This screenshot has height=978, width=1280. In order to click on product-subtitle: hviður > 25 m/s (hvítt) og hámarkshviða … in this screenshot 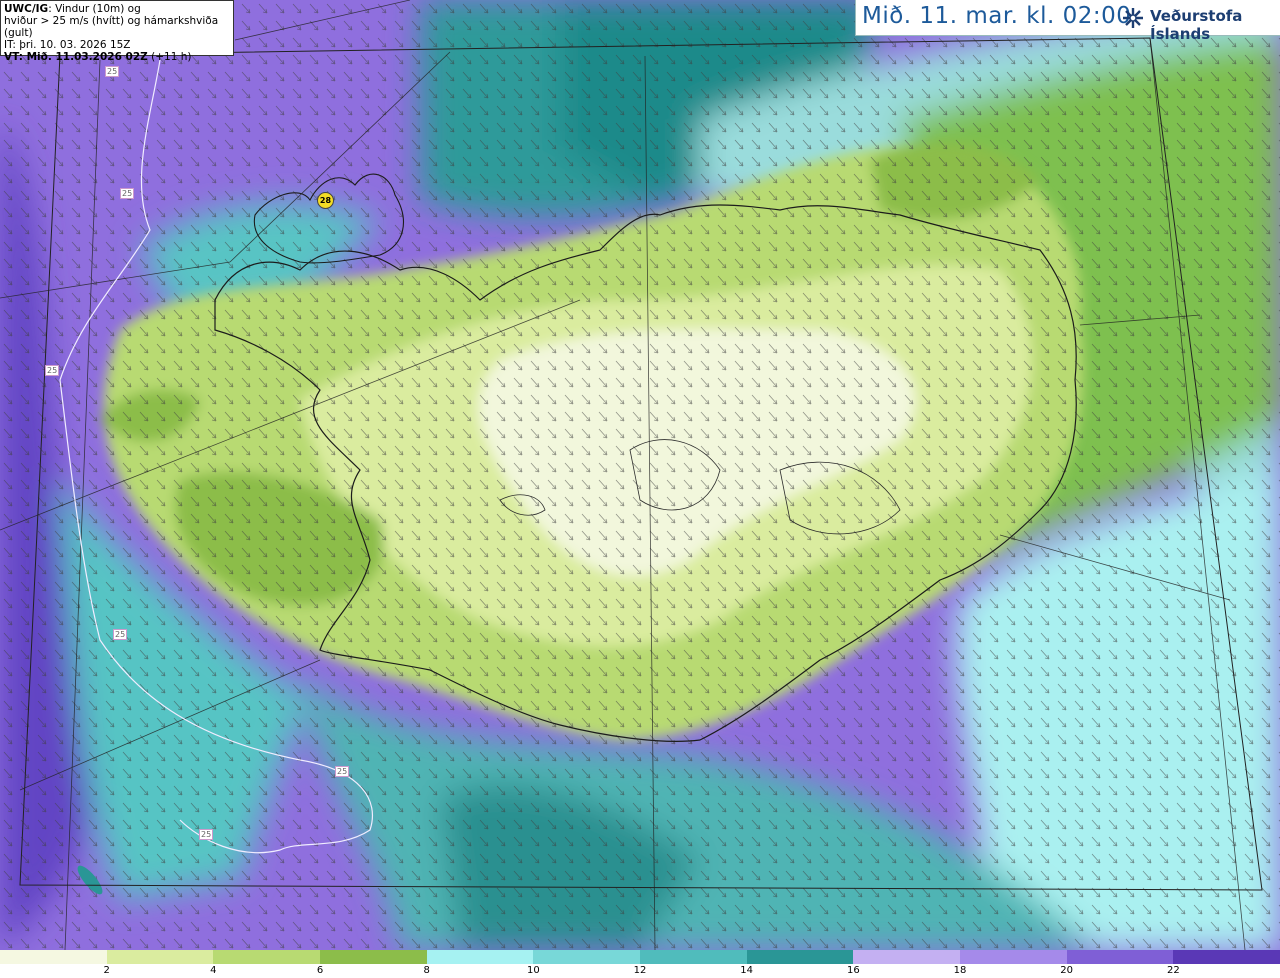, I will do `click(111, 27)`.